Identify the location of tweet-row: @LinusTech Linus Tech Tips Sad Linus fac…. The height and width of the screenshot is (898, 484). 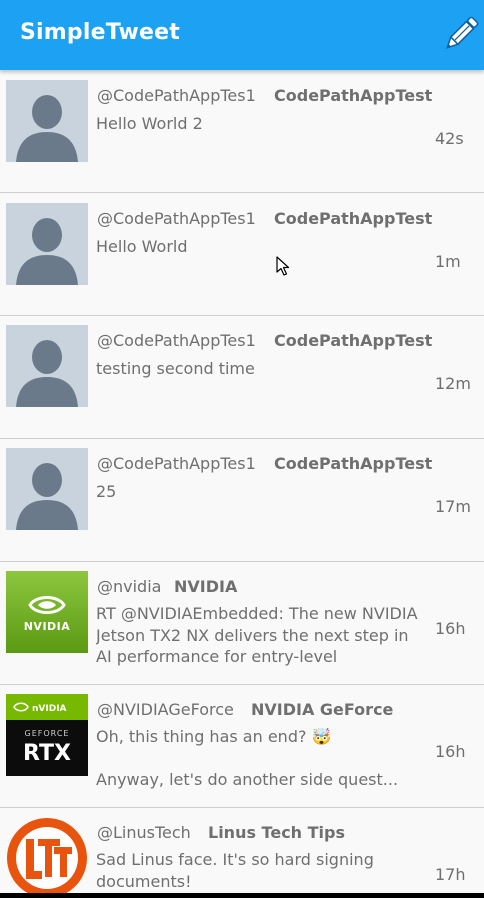
(242, 851).